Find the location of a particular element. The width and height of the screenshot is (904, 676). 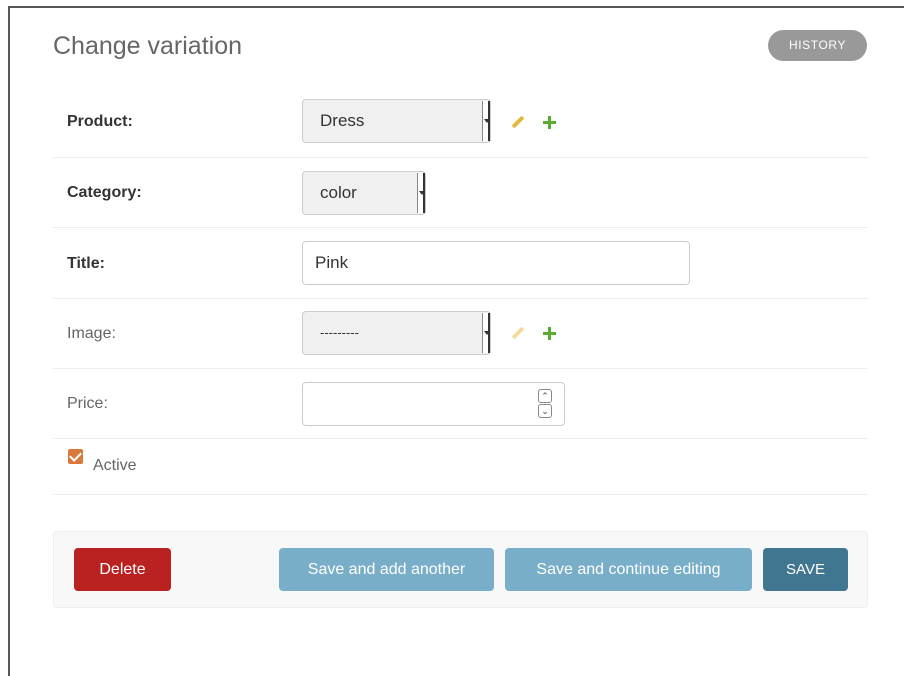

form-row-category: Category: color is located at coordinates (460, 193).